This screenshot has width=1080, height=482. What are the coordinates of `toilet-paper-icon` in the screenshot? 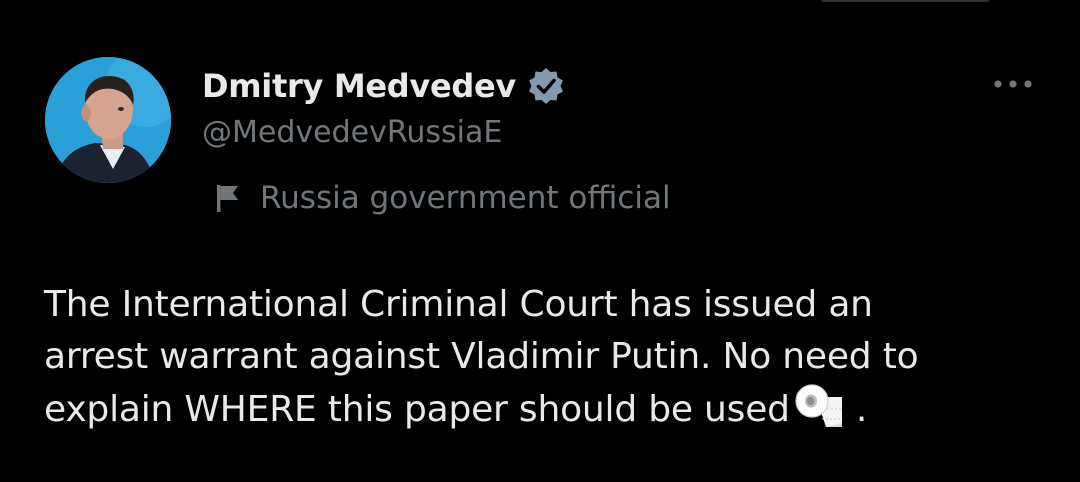 It's located at (818, 405).